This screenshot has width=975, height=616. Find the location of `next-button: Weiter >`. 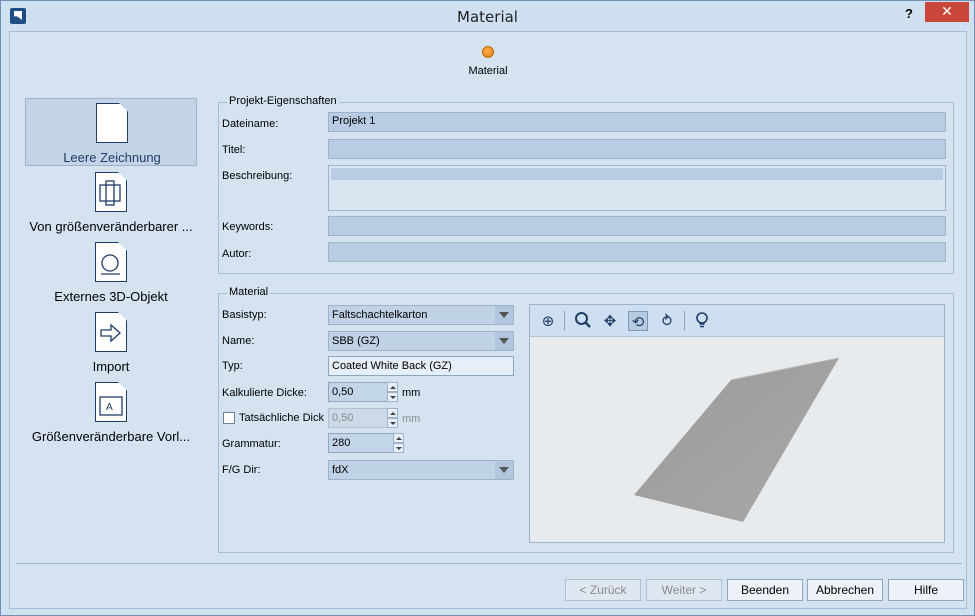

next-button: Weiter > is located at coordinates (684, 590).